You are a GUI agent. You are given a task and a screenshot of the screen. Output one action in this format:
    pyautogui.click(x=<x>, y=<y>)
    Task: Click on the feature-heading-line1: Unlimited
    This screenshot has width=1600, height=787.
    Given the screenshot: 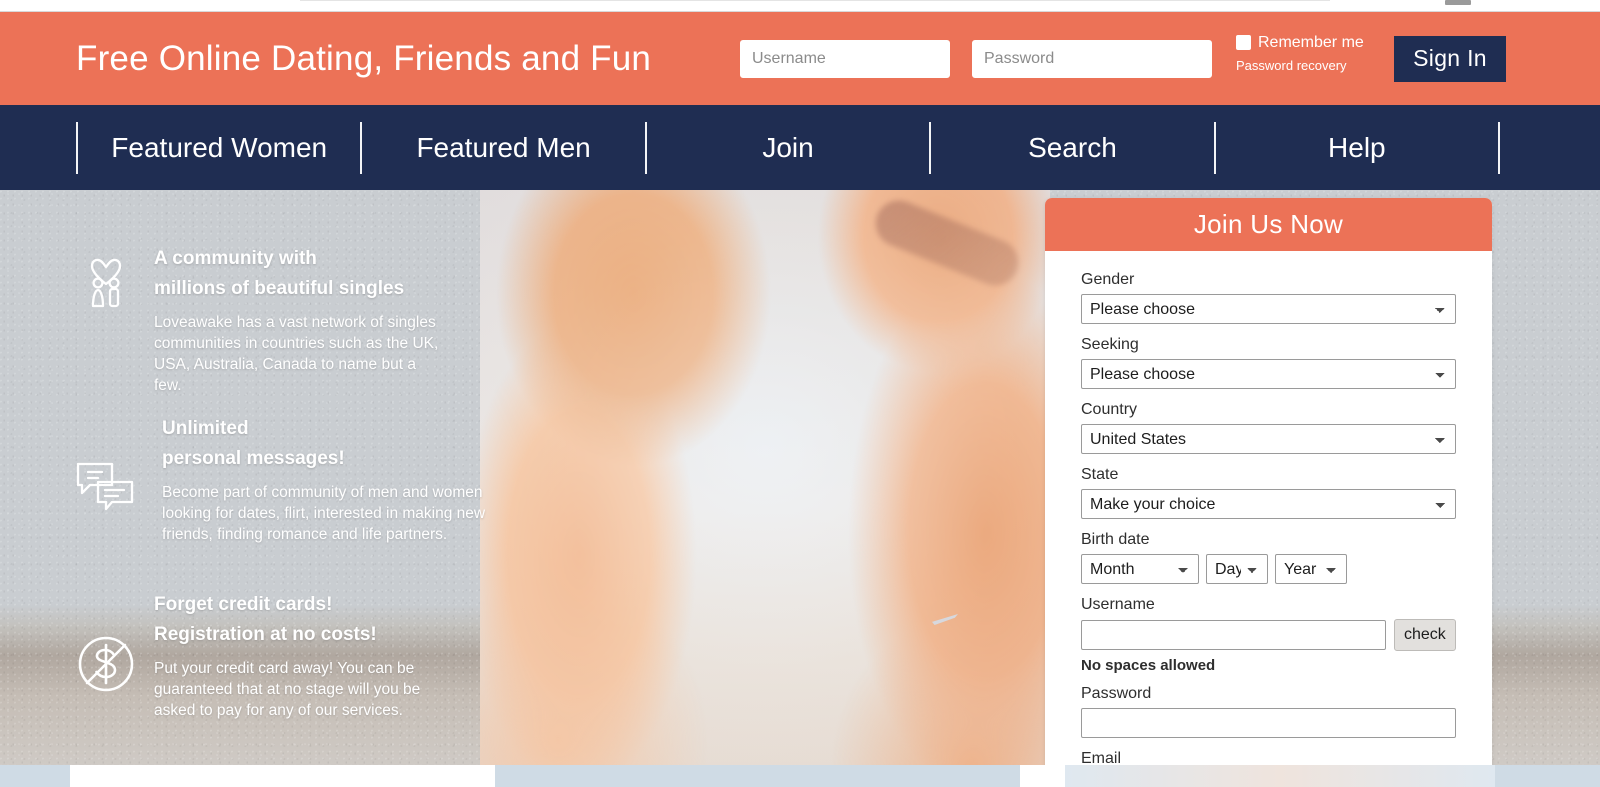 What is the action you would take?
    pyautogui.click(x=205, y=428)
    